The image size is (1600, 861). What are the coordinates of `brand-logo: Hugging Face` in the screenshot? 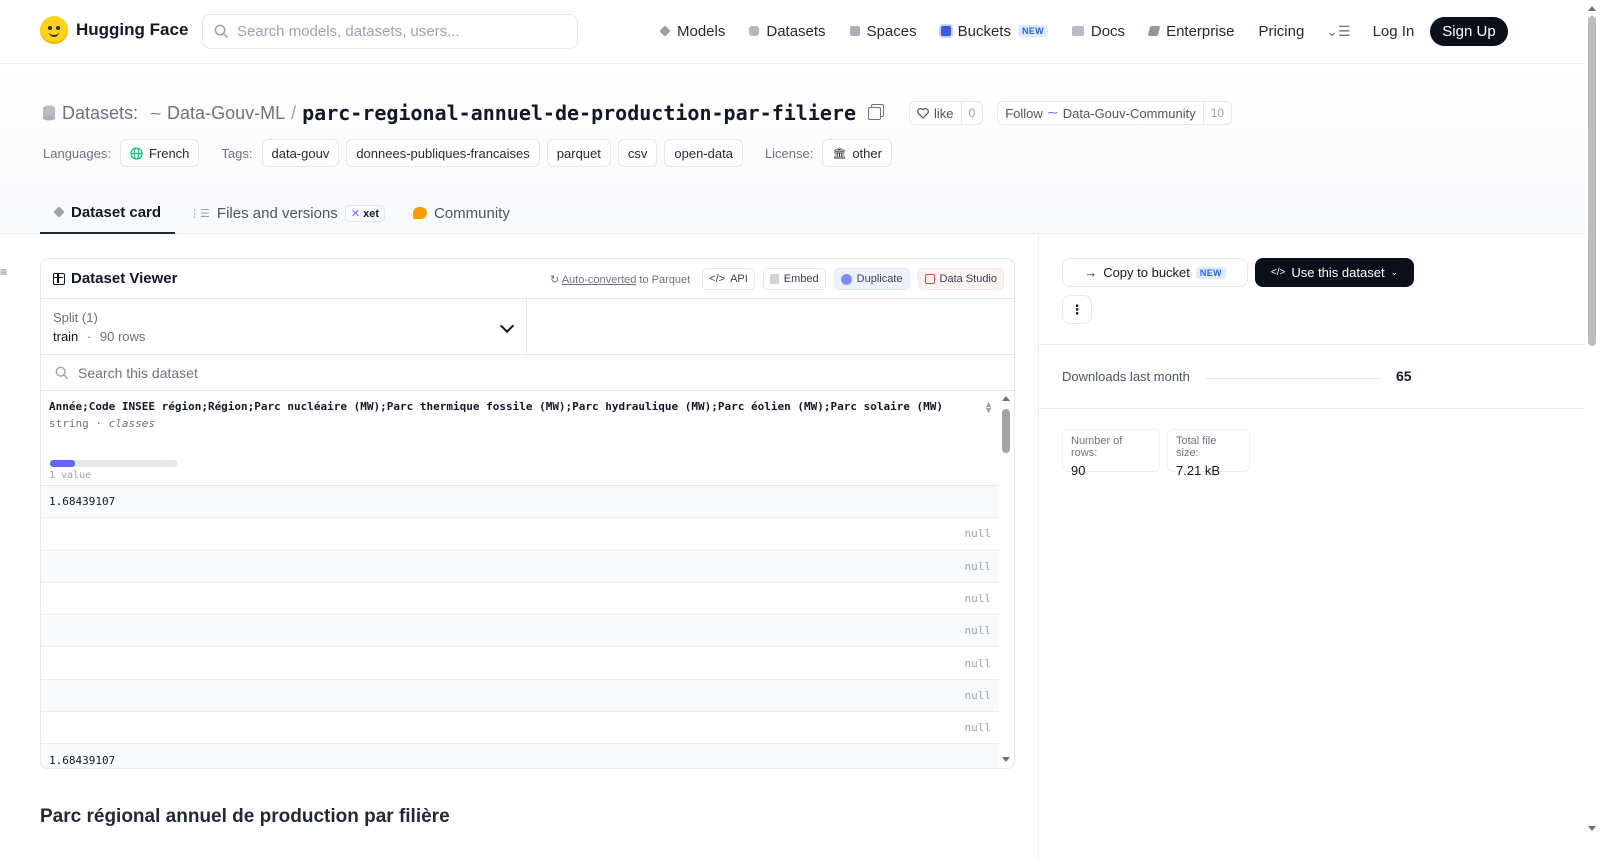 It's located at (114, 30).